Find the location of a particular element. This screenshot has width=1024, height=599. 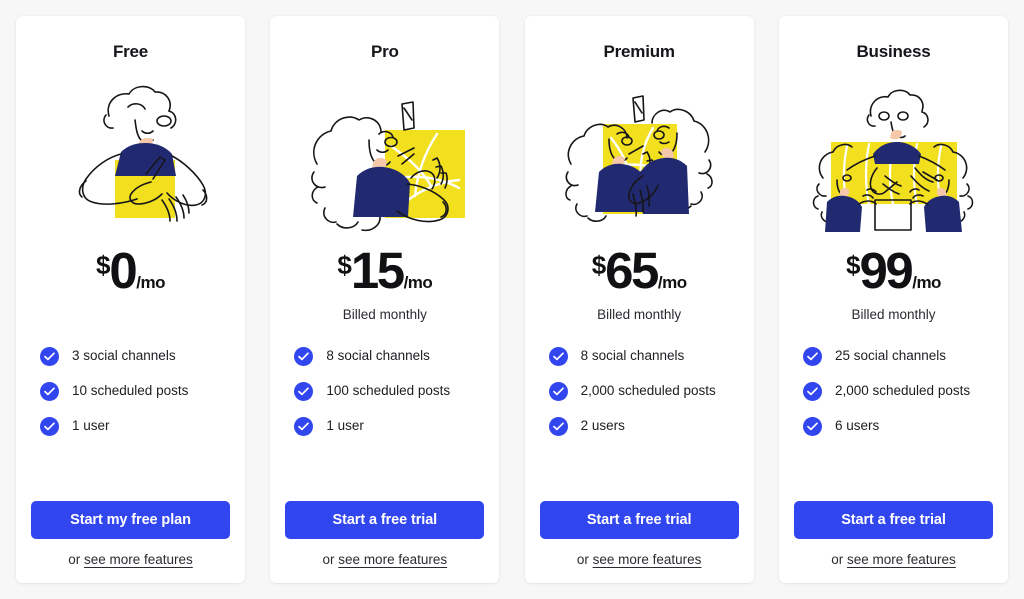

two-people-at-board-illustration is located at coordinates (639, 153).